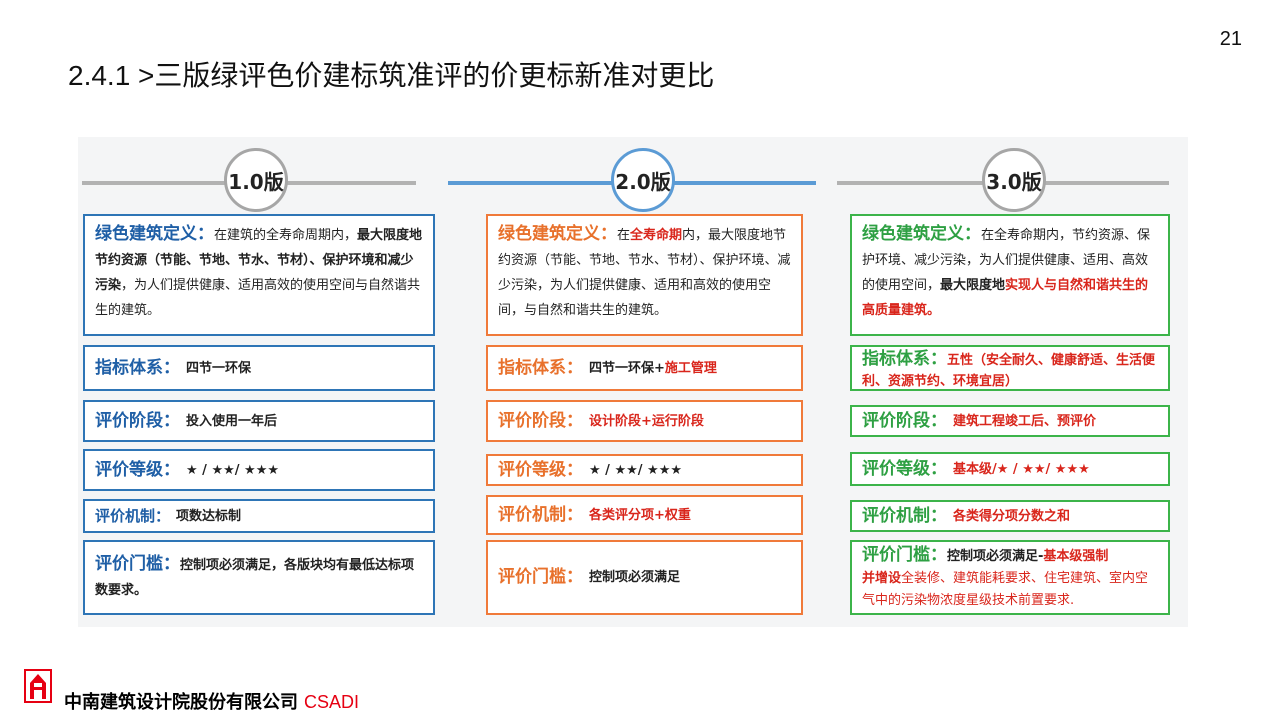 This screenshot has height=720, width=1280. I want to click on version-badge: 3.0版, so click(1014, 180).